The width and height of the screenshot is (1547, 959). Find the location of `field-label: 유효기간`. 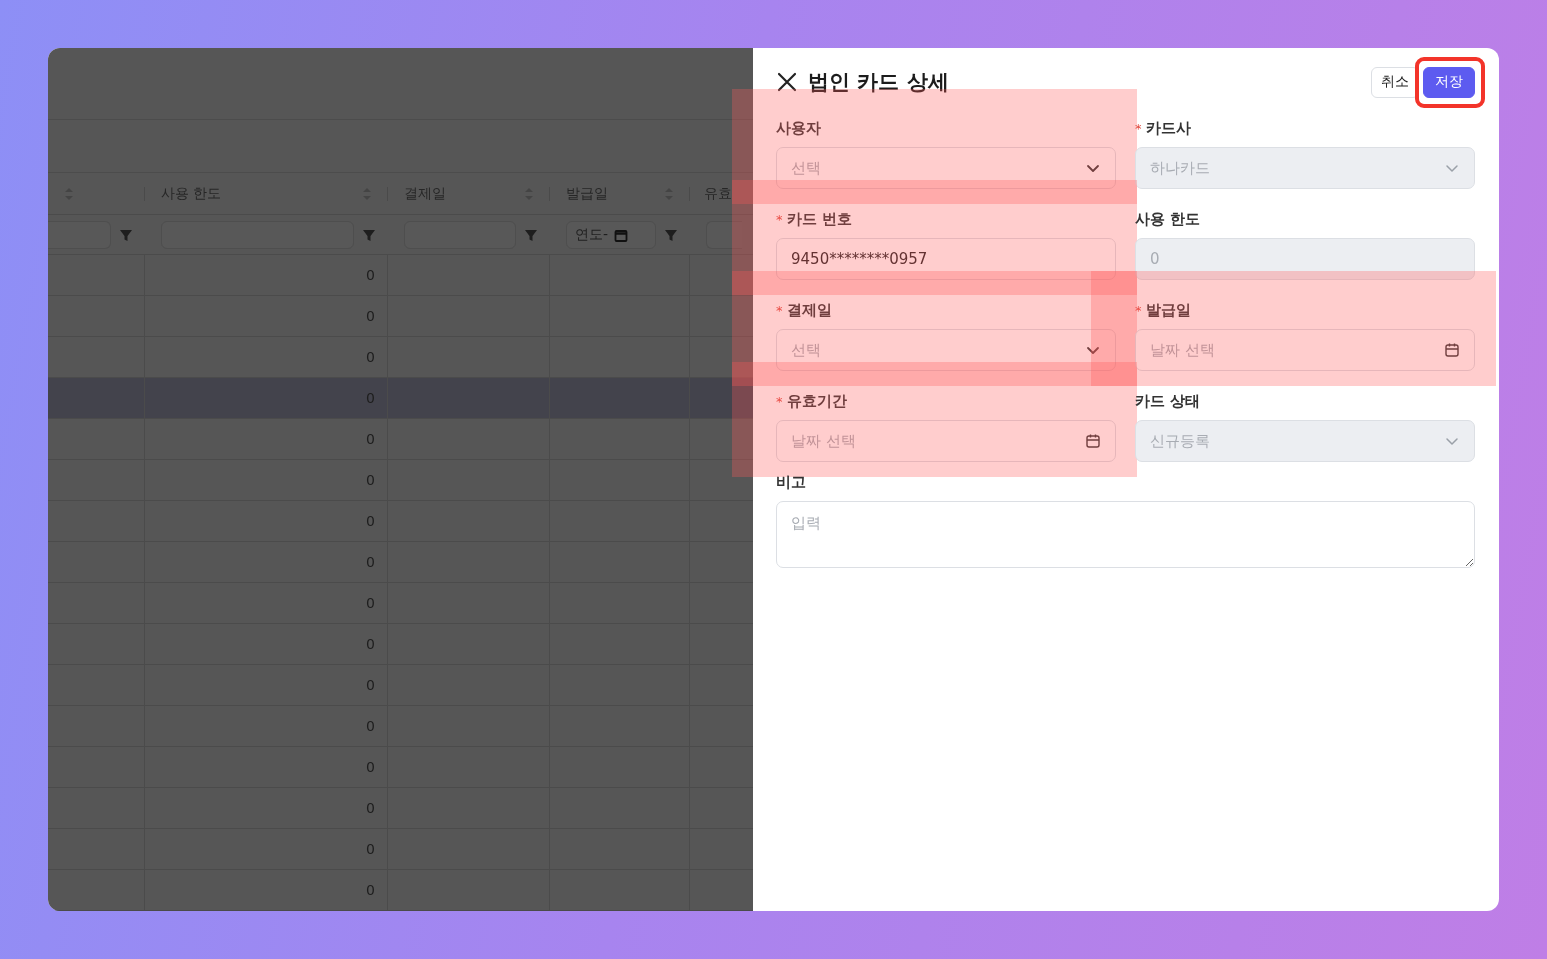

field-label: 유효기간 is located at coordinates (816, 401).